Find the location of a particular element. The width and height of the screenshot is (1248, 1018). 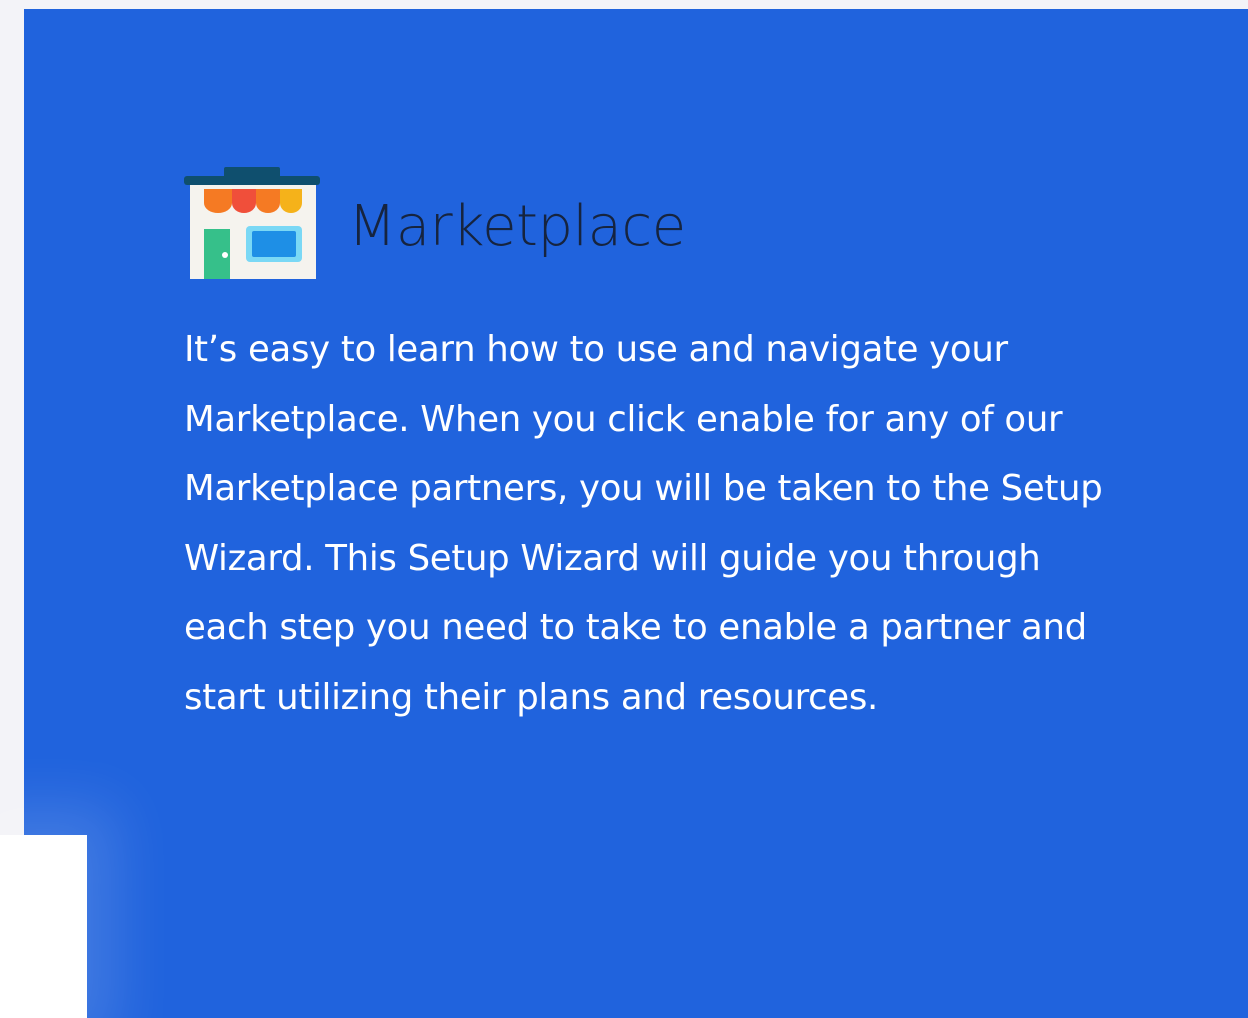

page-title: Marketplace is located at coordinates (517, 226).